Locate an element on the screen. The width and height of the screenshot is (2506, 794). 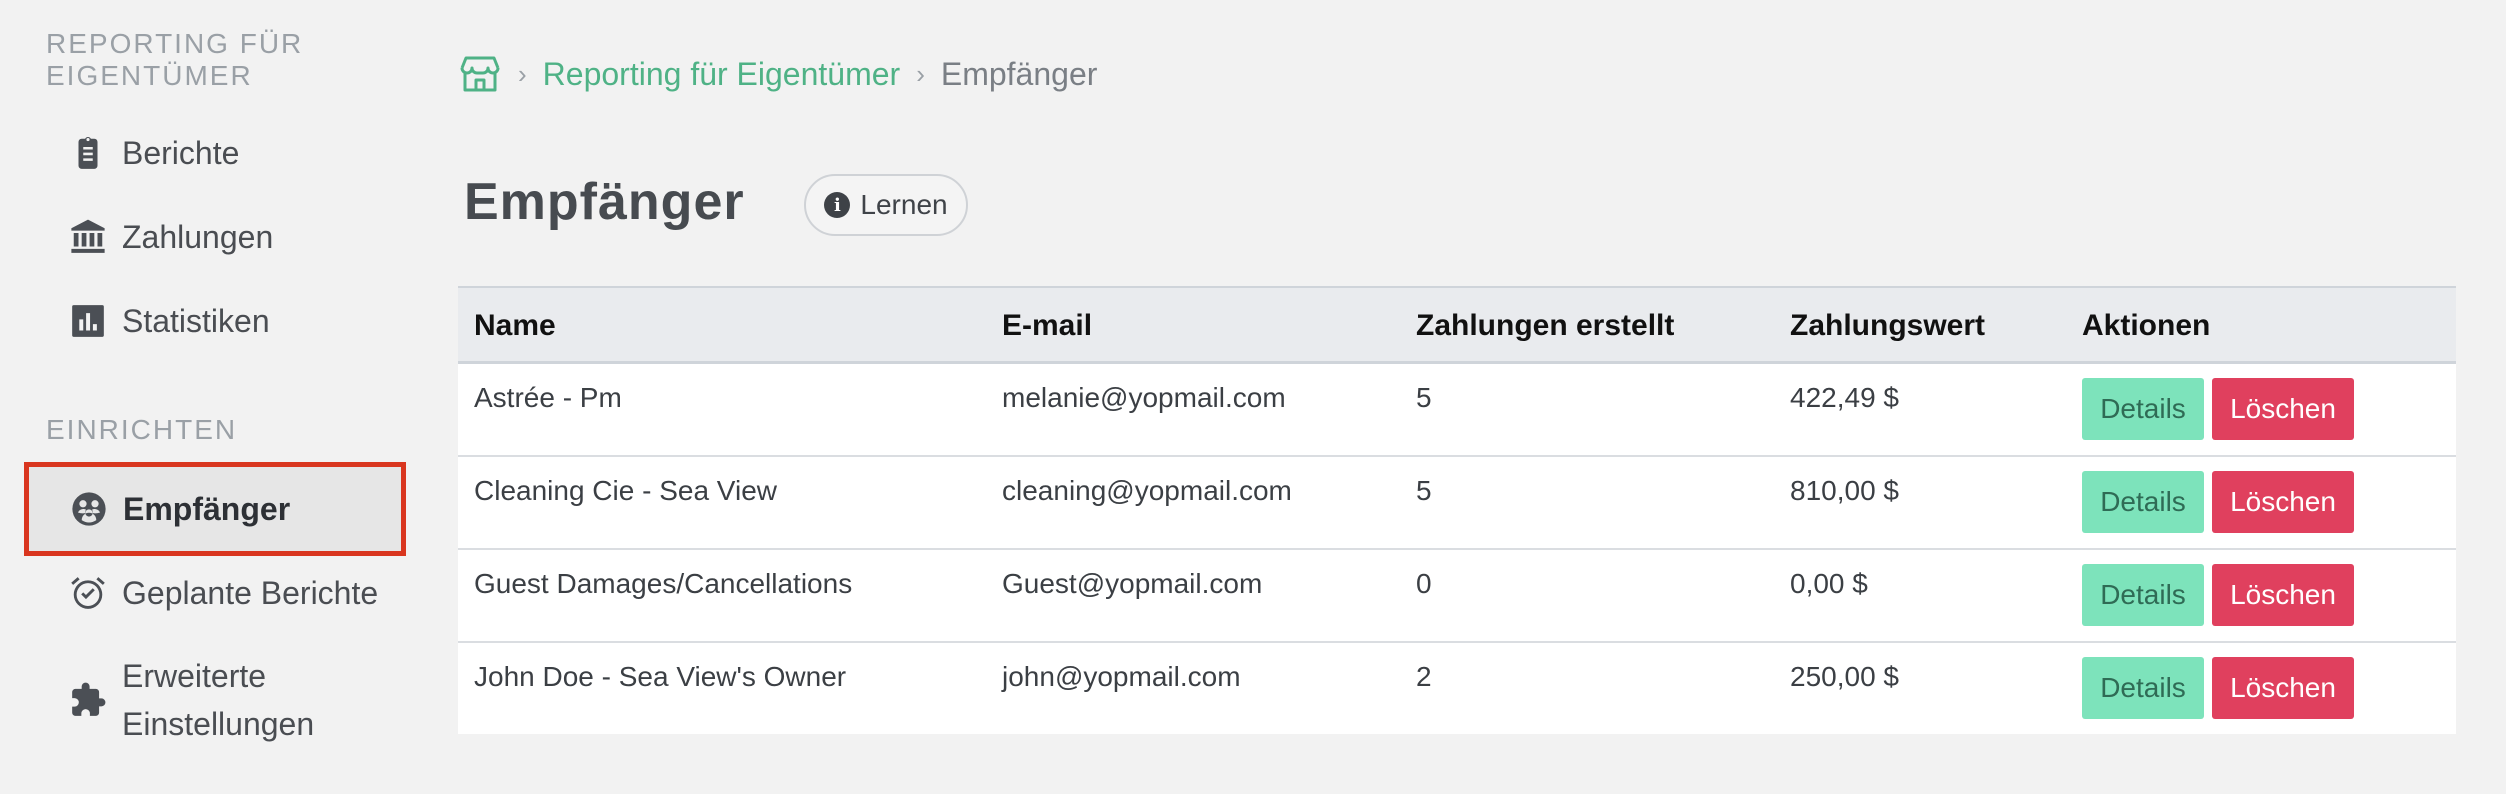
cell-email: Guest@yopmail.com is located at coordinates (1132, 583).